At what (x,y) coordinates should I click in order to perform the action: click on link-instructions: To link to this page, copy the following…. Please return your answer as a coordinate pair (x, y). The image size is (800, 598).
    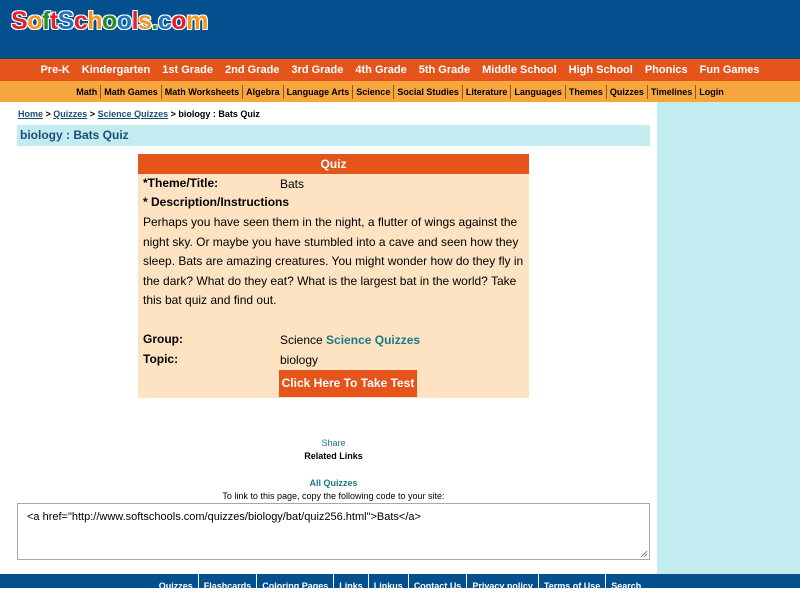
    Looking at the image, I should click on (333, 496).